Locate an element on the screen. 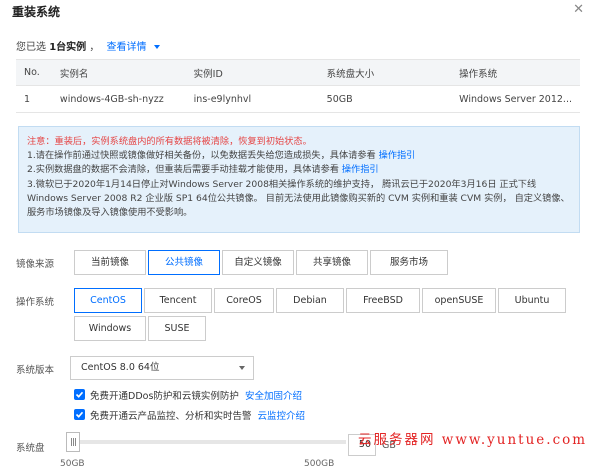  version-select: CentOS 8.0 64位 is located at coordinates (162, 368).